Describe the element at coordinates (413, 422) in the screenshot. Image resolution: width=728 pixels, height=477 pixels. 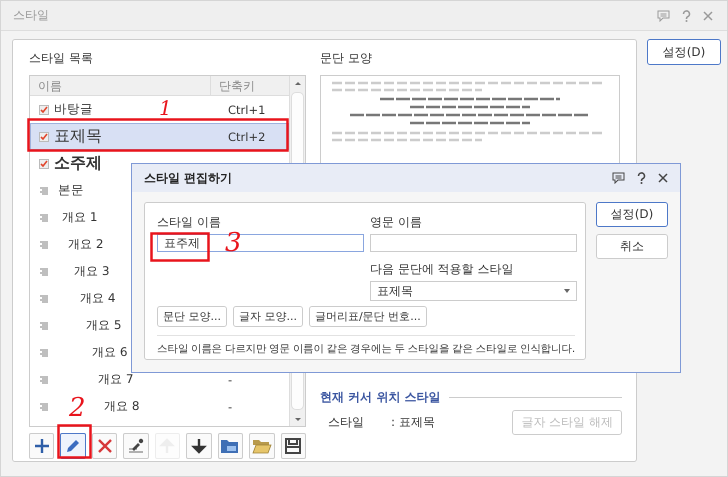
I see `style-value: : 표제목` at that location.